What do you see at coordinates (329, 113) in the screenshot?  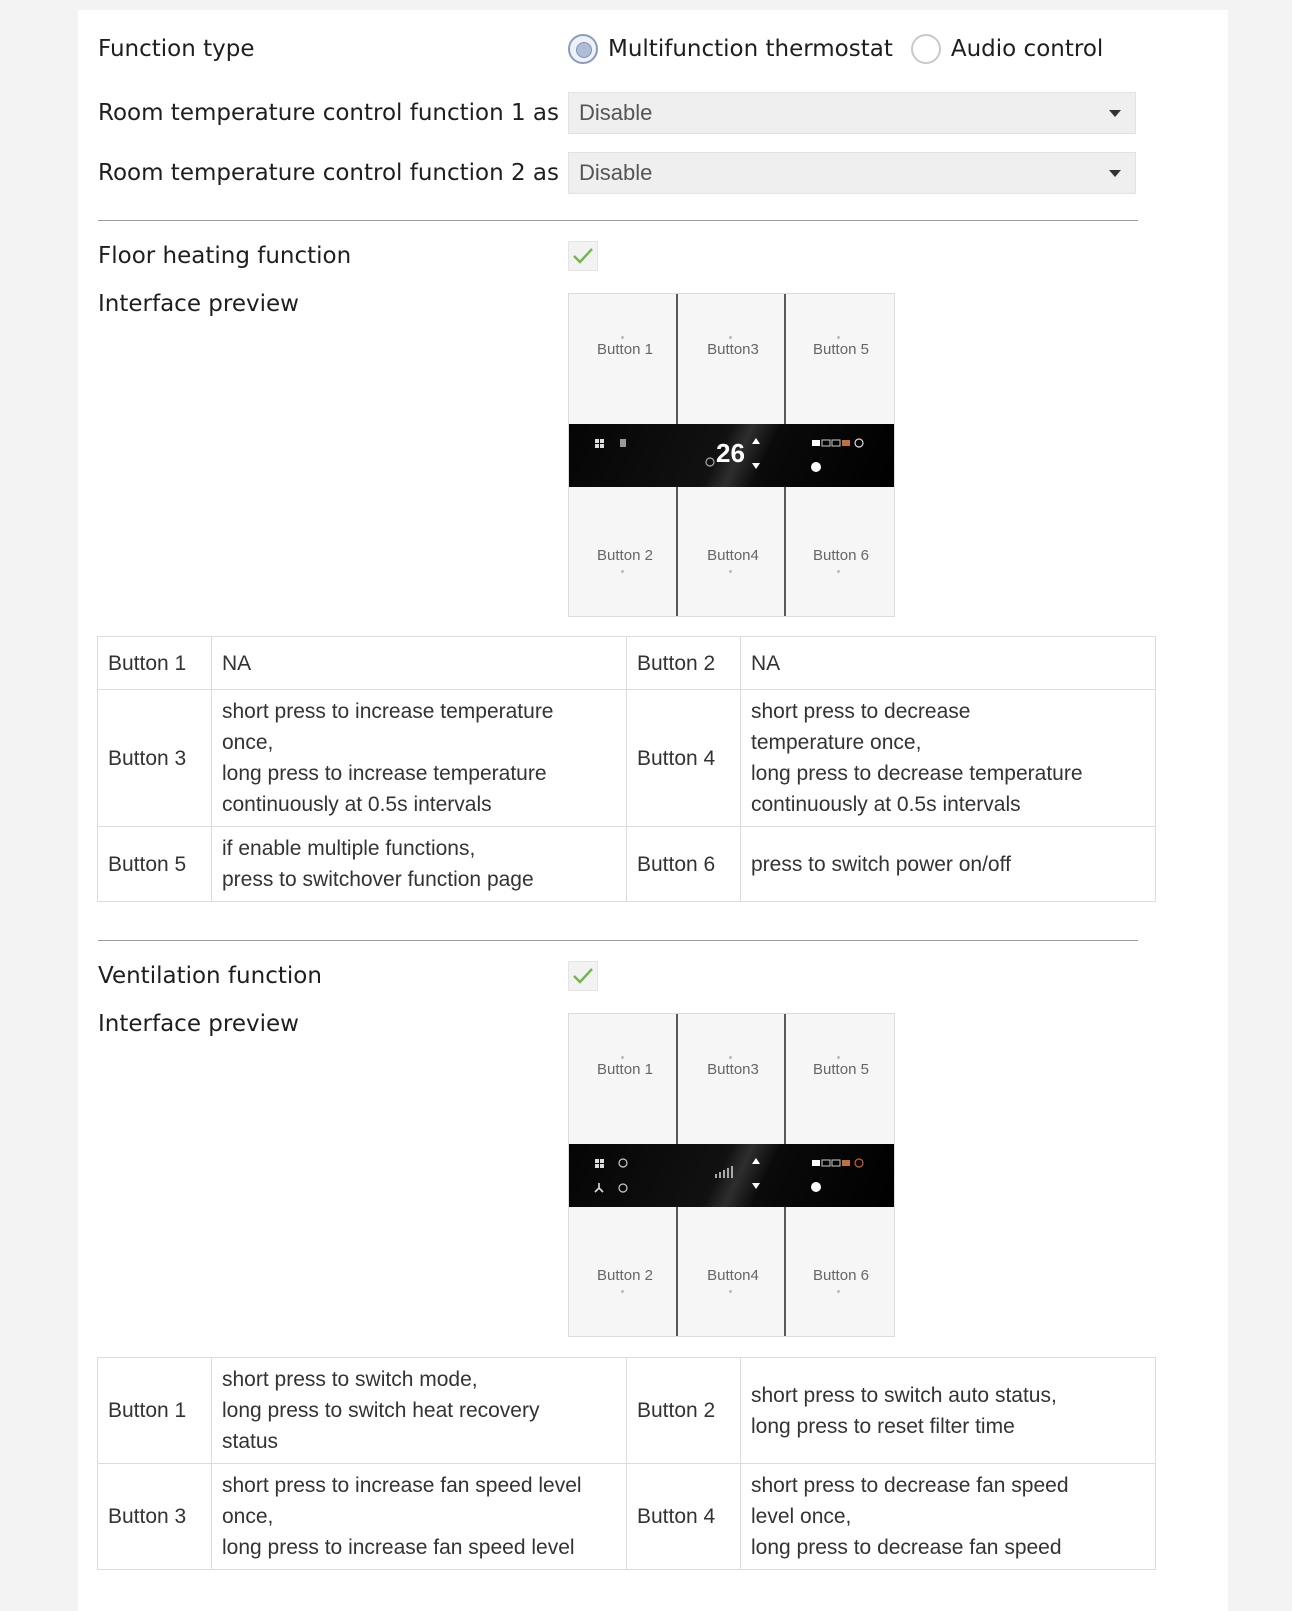 I see `rtc1-label: Room temperature control function 1 as` at bounding box center [329, 113].